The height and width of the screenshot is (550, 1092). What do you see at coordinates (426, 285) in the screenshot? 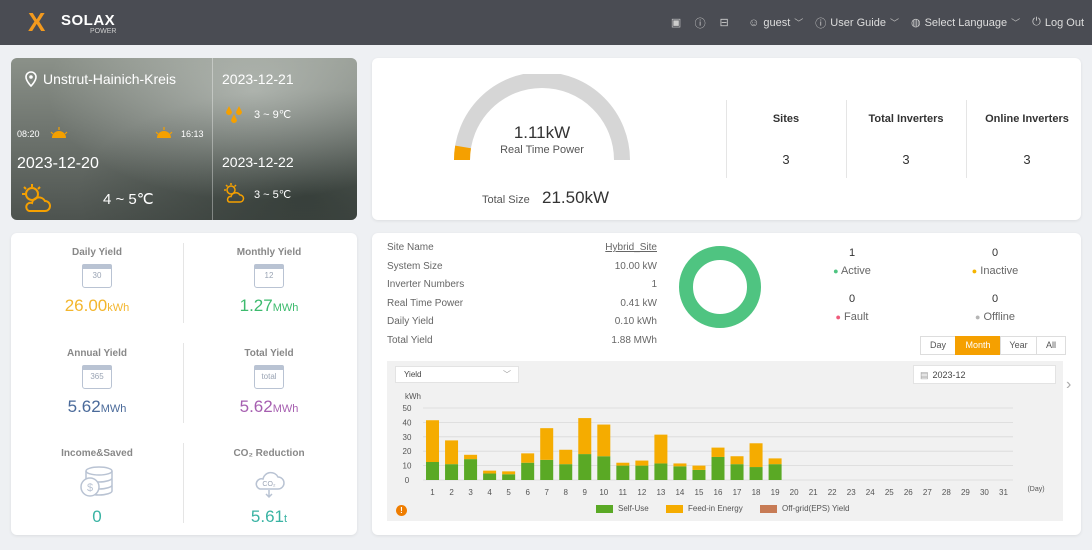
I see `site-info-label: Inverter Numbers` at bounding box center [426, 285].